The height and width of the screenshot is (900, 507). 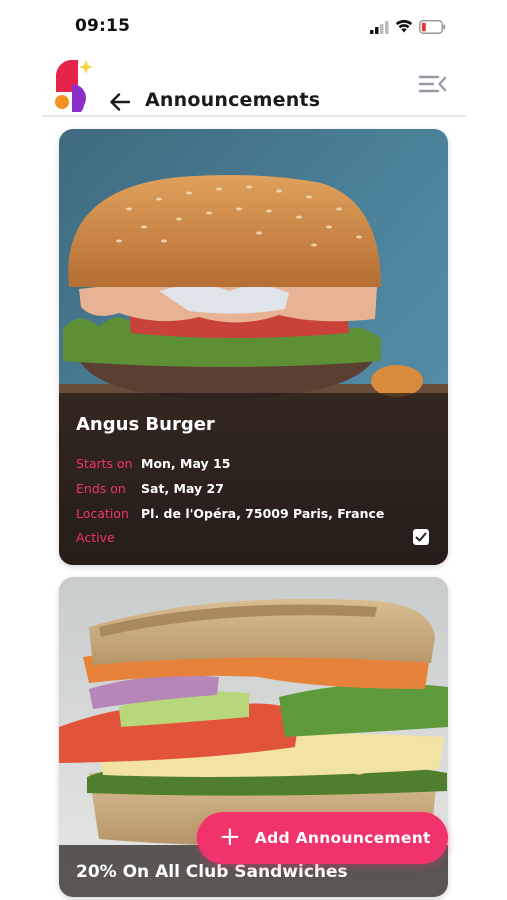 What do you see at coordinates (342, 838) in the screenshot?
I see `add-announcement-label: Add Announcement` at bounding box center [342, 838].